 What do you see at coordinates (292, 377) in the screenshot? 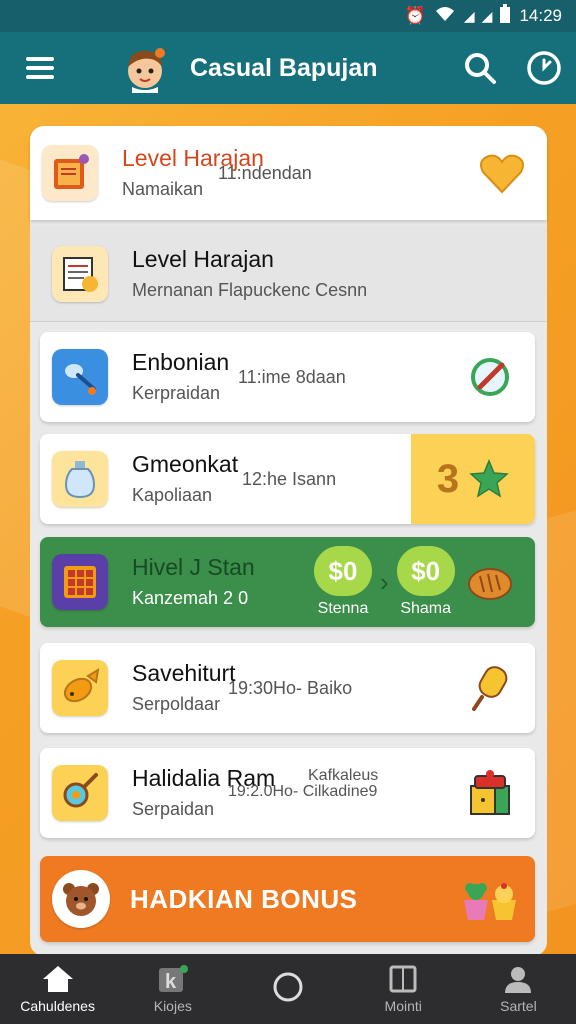
I see `row-meta: 11:ime 8daan` at bounding box center [292, 377].